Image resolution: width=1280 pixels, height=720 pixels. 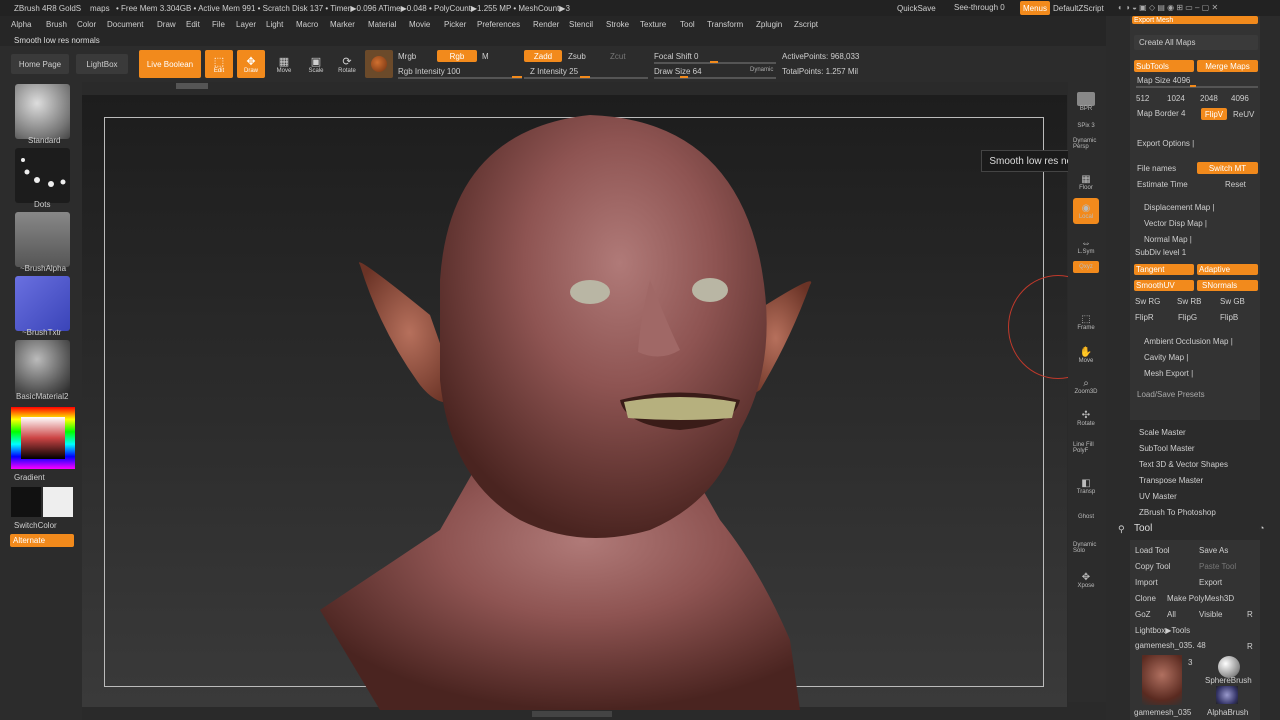 I want to click on clone-button: Clone, so click(x=1145, y=598).